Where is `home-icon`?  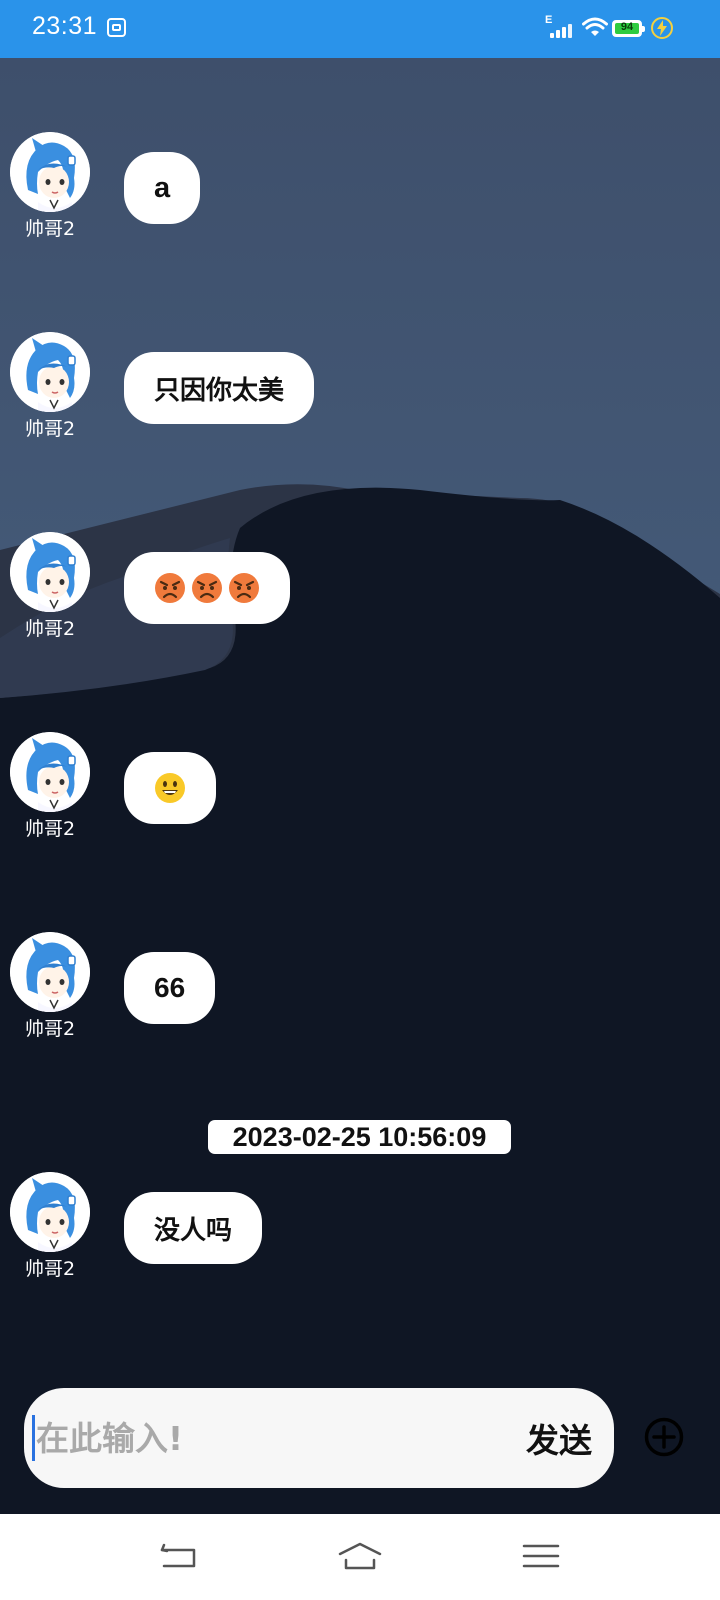 home-icon is located at coordinates (360, 1556).